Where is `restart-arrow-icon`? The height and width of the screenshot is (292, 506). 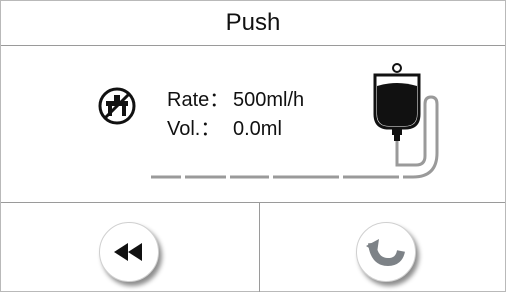
restart-arrow-icon is located at coordinates (385, 253).